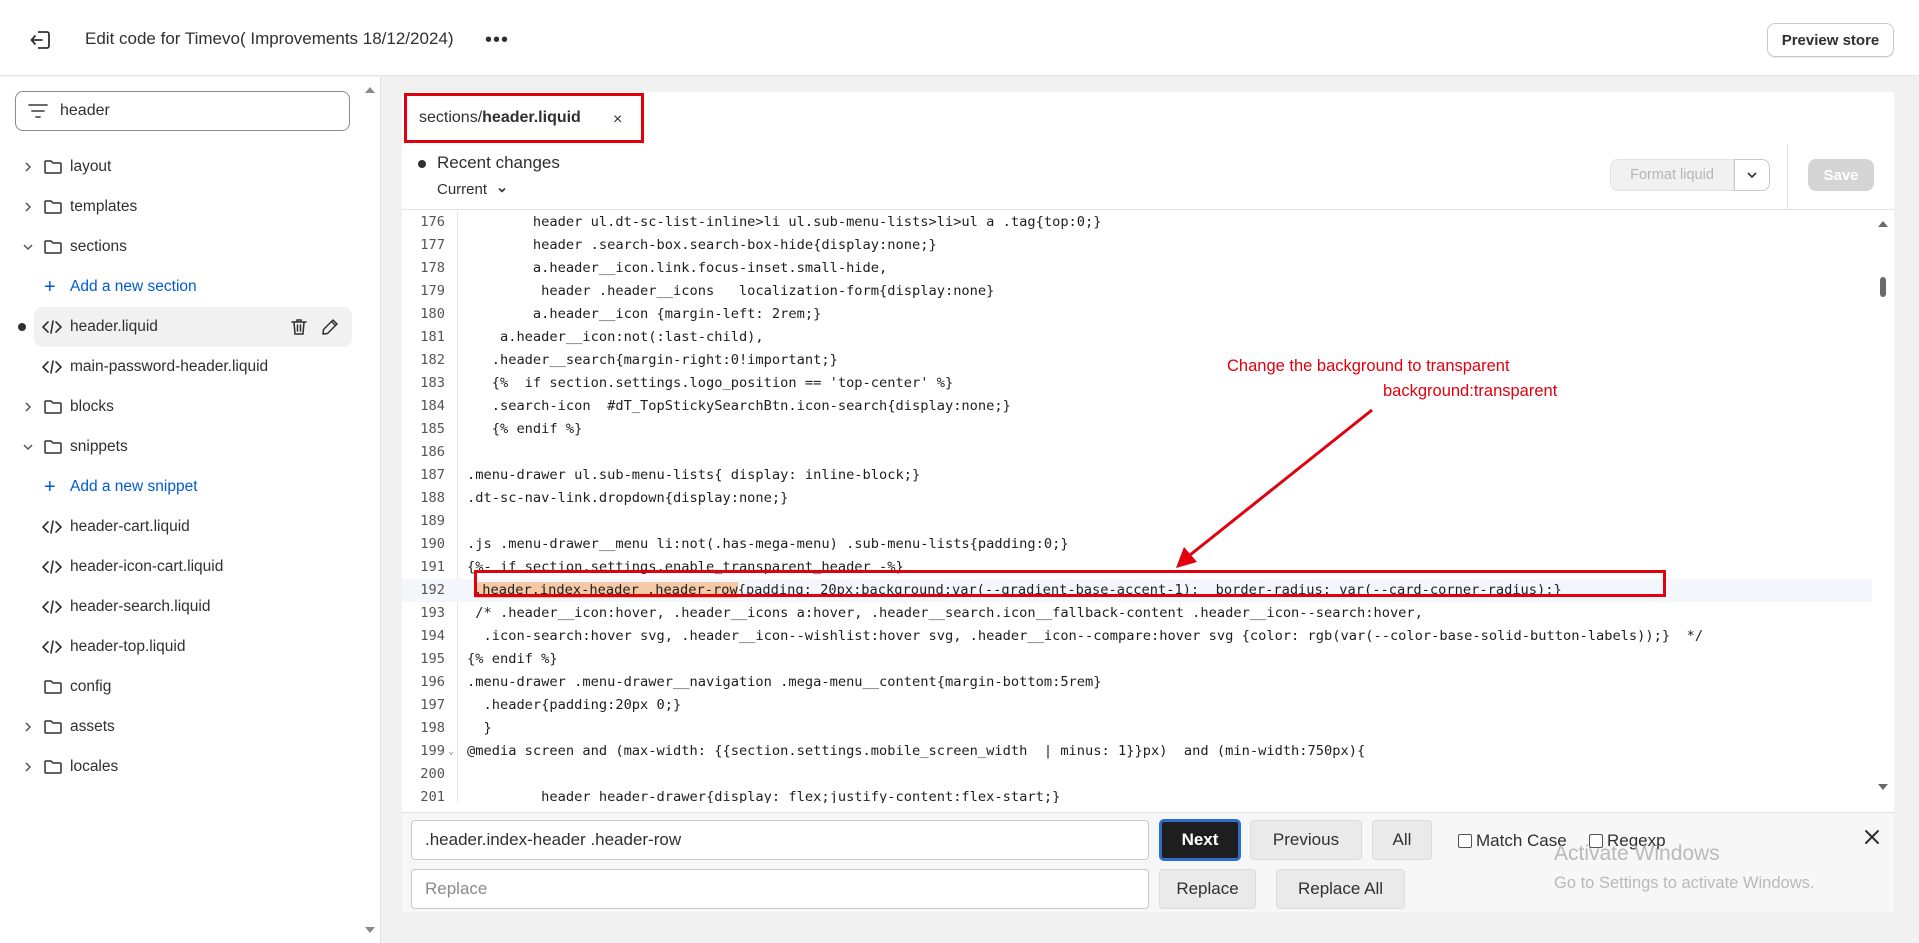  I want to click on version-select-label: Current, so click(462, 189).